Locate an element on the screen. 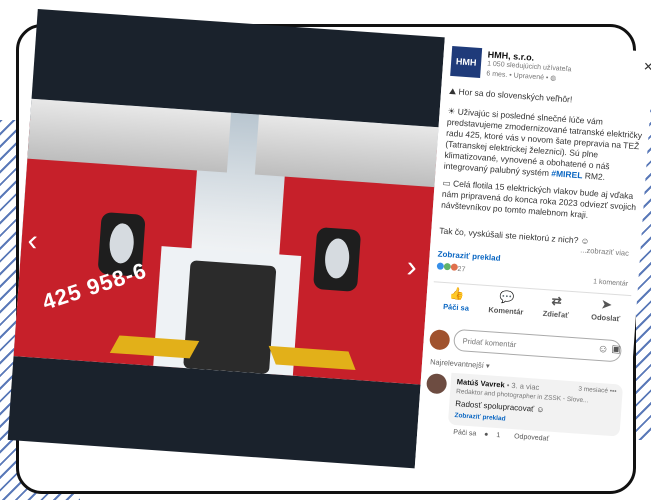 This screenshot has width=651, height=500. like-button: 👍 Páči sa is located at coordinates (456, 303).